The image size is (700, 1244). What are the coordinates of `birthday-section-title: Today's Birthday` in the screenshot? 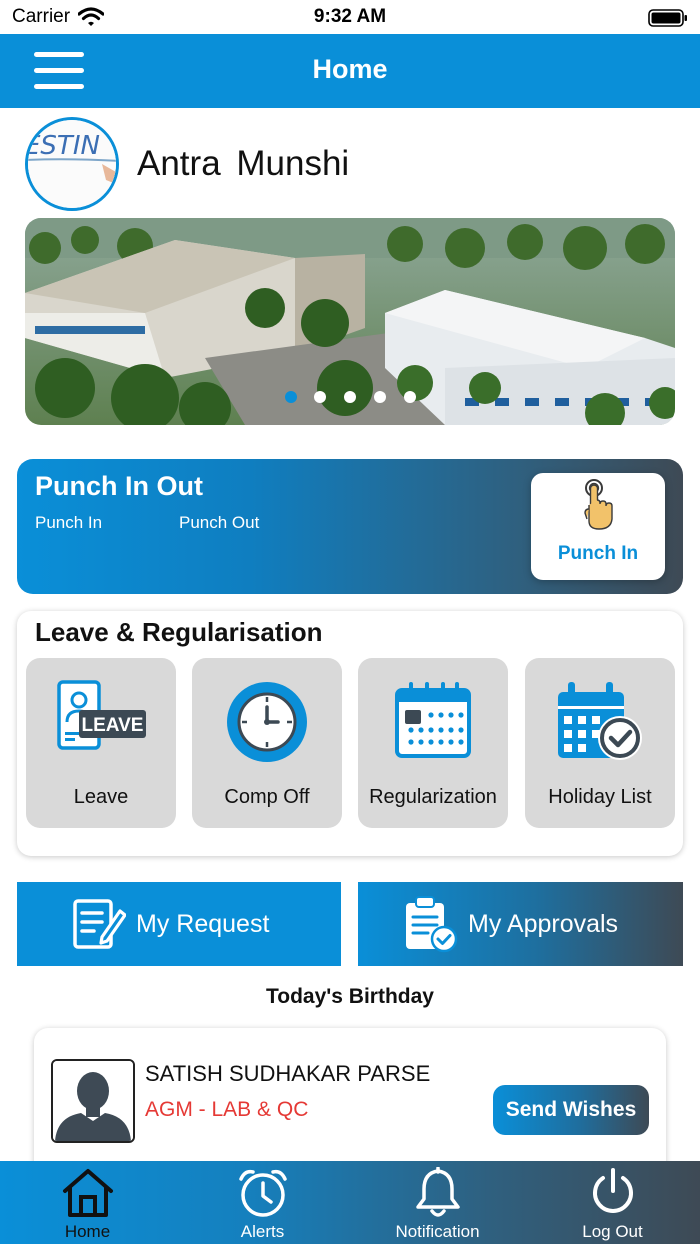 It's located at (350, 996).